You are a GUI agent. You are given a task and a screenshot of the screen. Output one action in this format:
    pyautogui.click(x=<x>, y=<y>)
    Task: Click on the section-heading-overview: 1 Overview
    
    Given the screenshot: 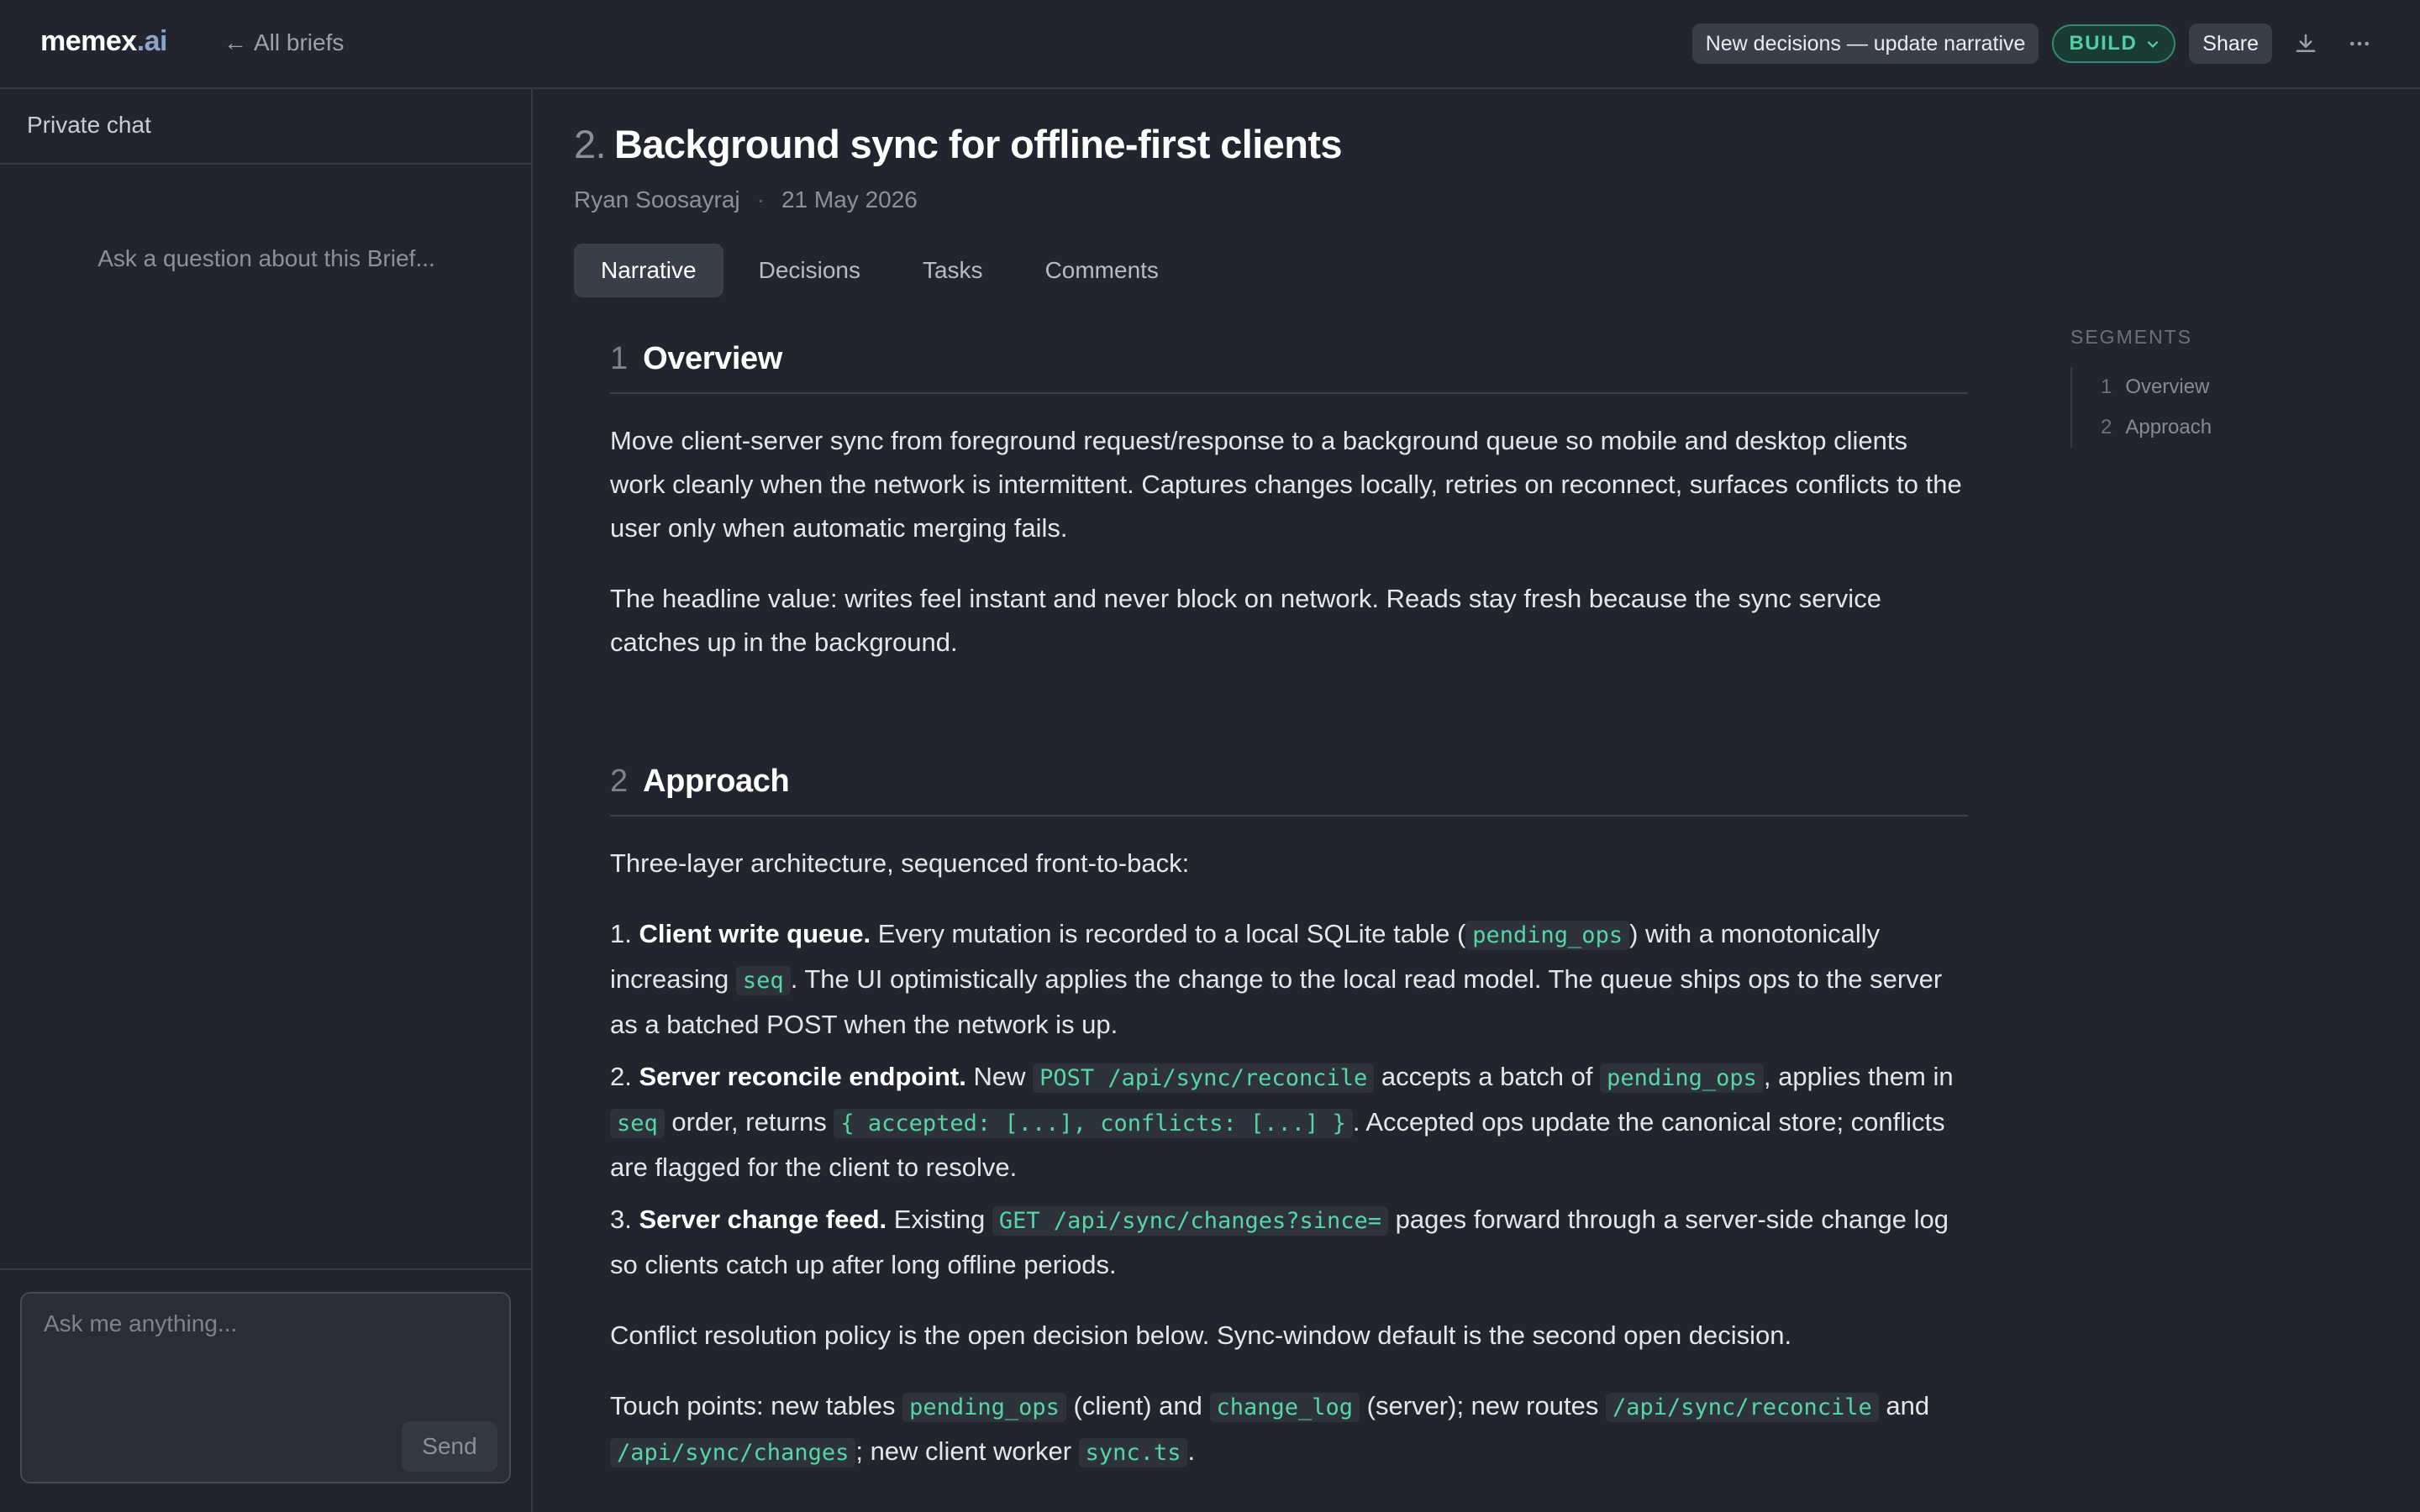 What is the action you would take?
    pyautogui.click(x=1289, y=367)
    